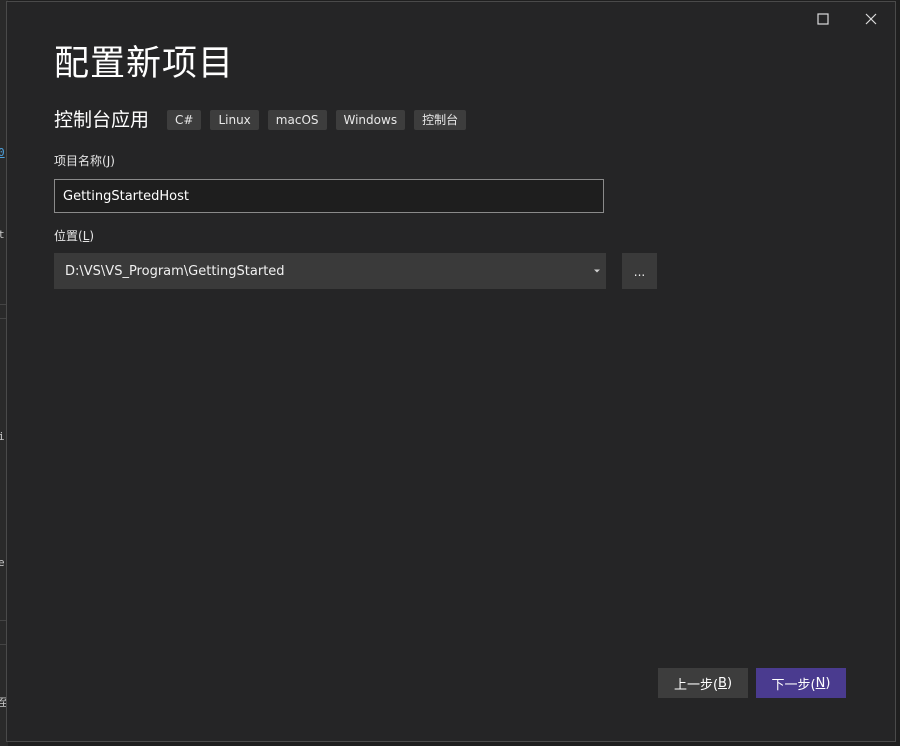  I want to click on location-dropdown: D:\VS\VS_Program\GettingStarted, so click(330, 271).